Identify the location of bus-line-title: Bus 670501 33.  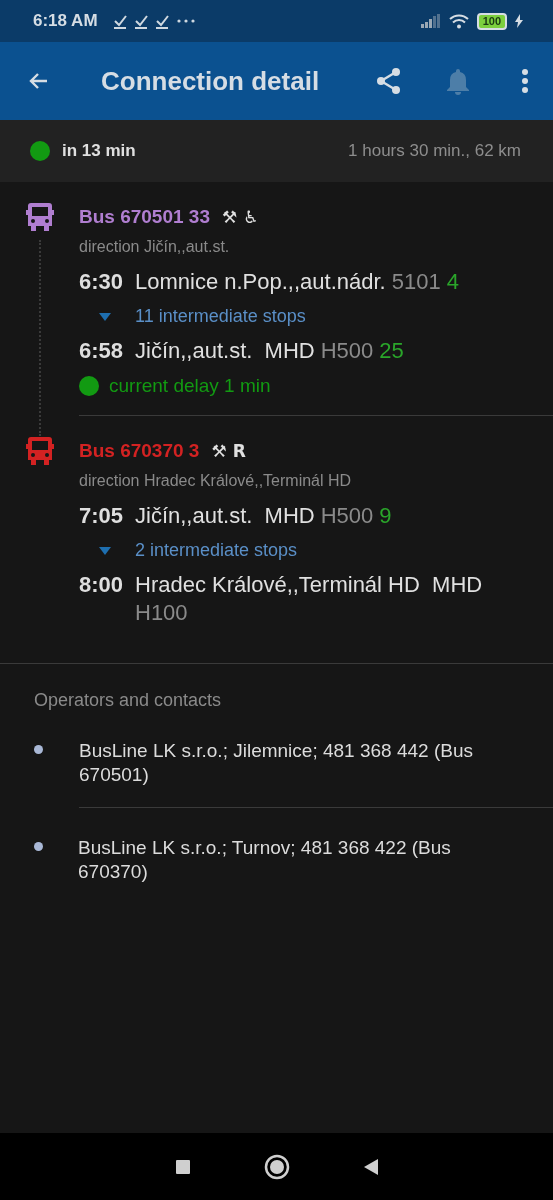
(144, 217).